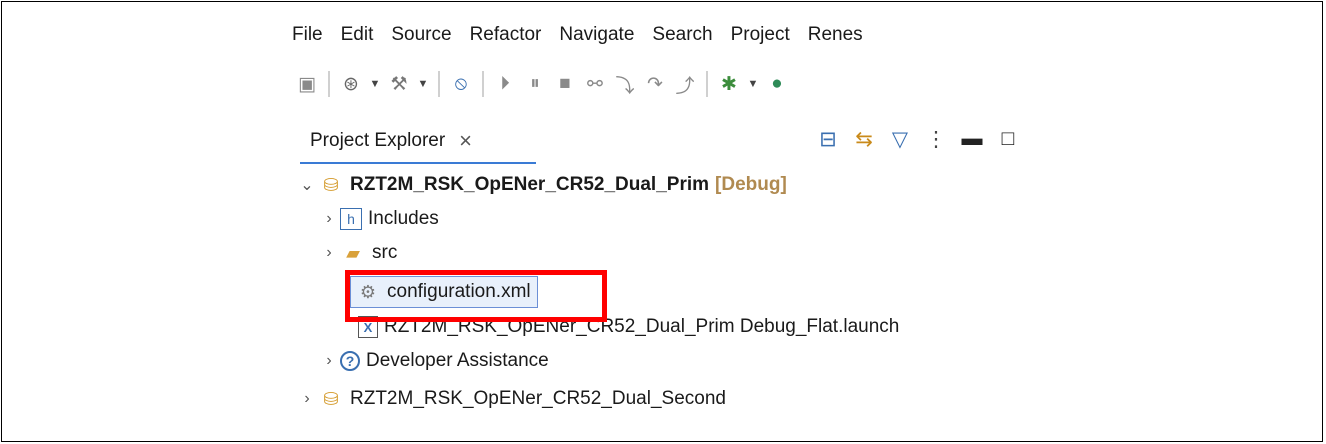  What do you see at coordinates (351, 84) in the screenshot?
I see `build-config-icon: ⊛` at bounding box center [351, 84].